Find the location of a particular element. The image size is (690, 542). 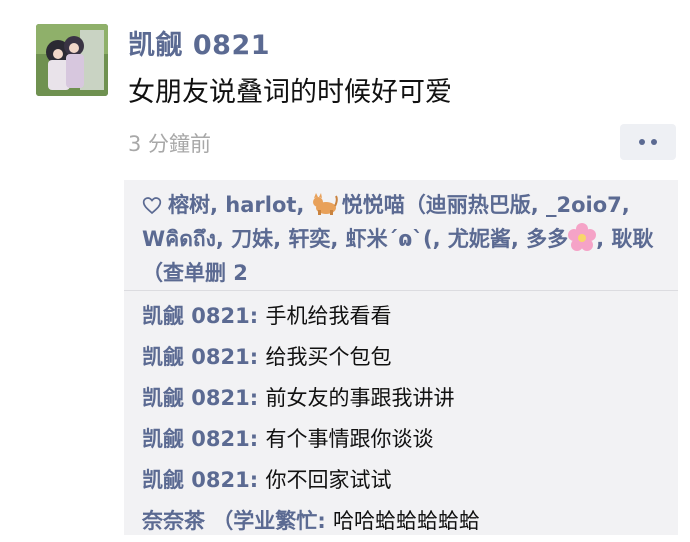

post-timestamp: 3 分鐘前 is located at coordinates (170, 144).